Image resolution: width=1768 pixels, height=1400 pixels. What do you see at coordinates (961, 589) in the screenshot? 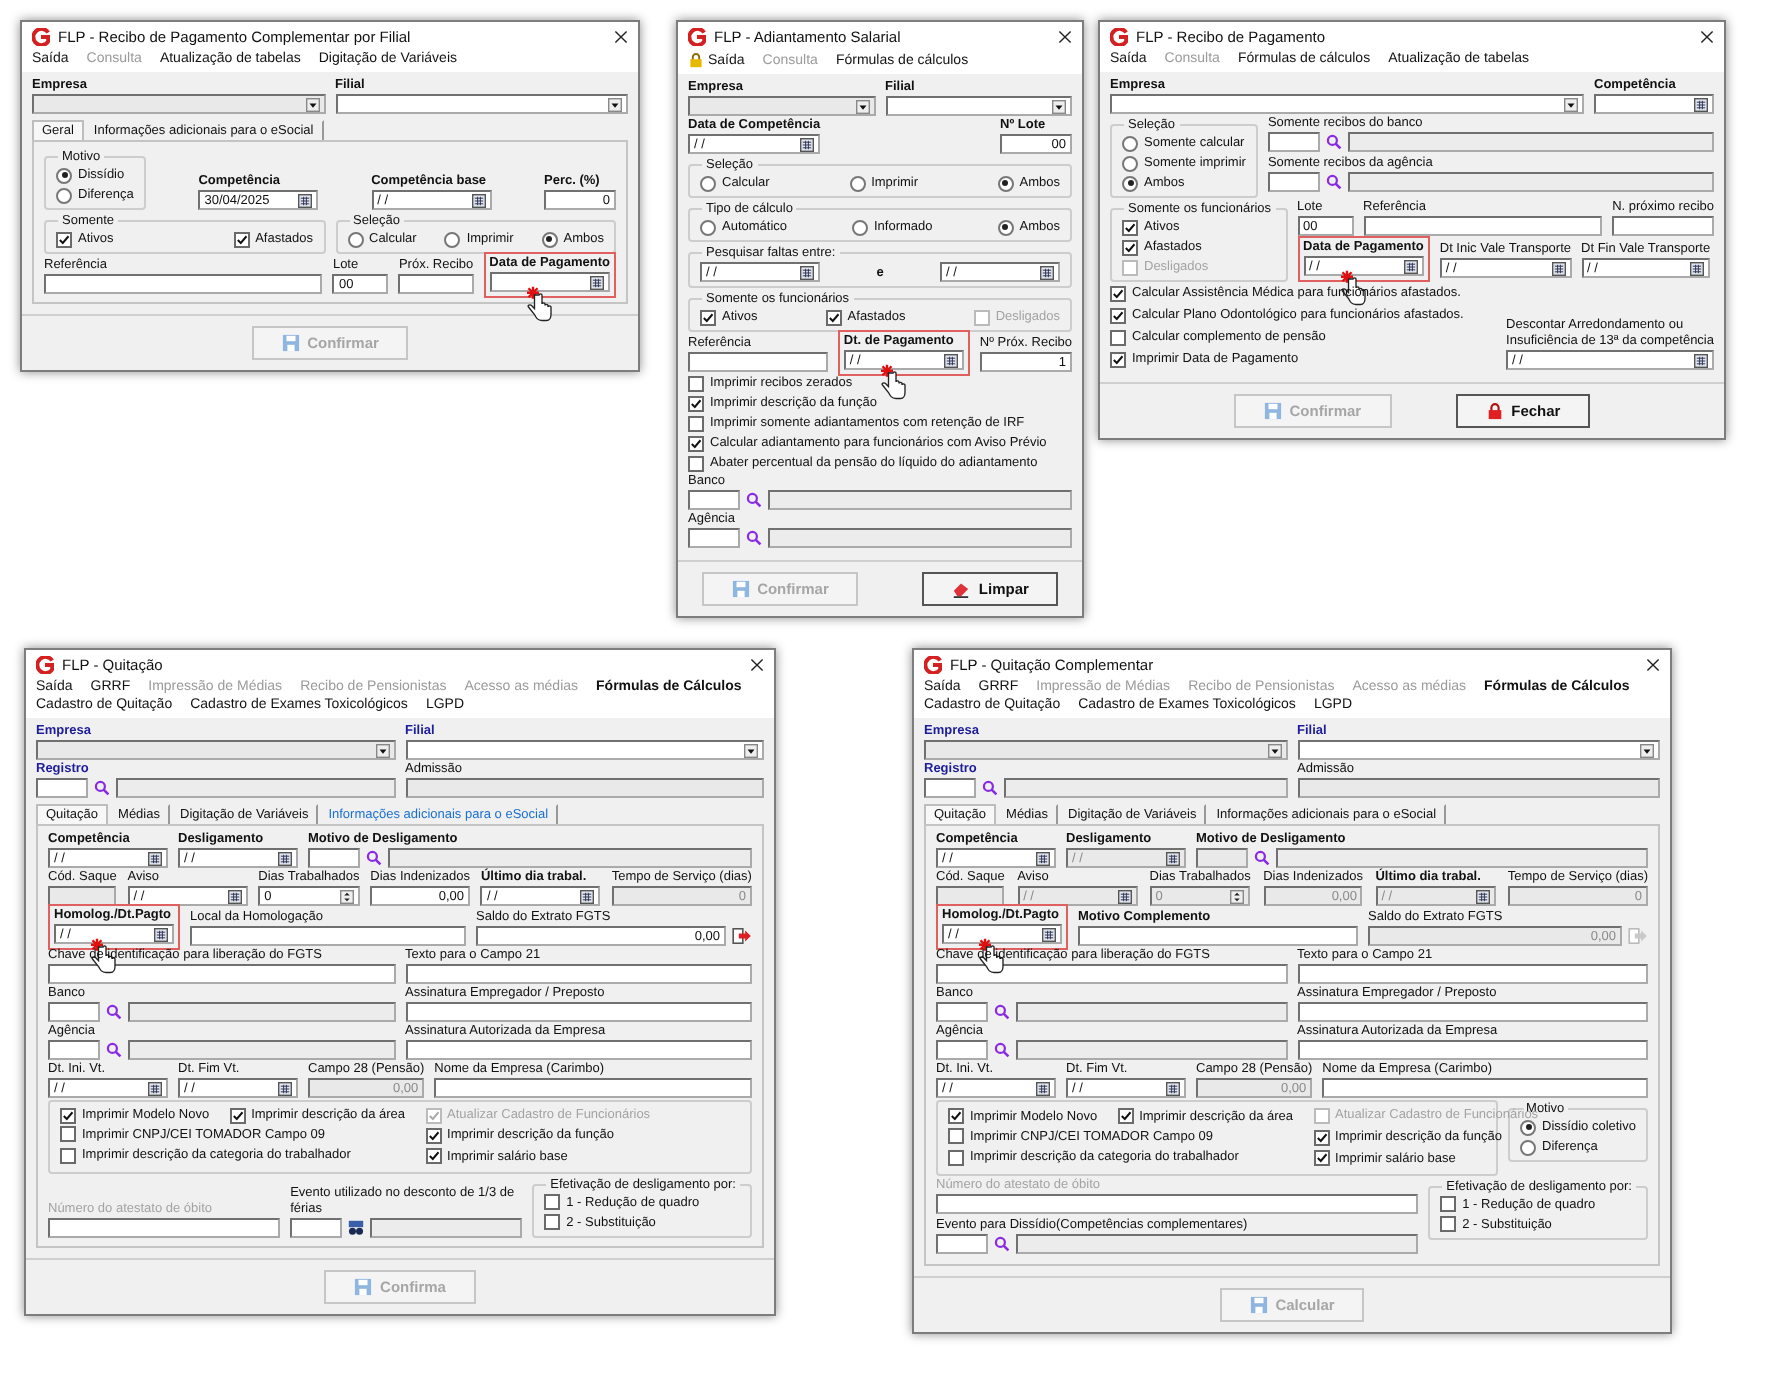
I see `eraser-icon` at bounding box center [961, 589].